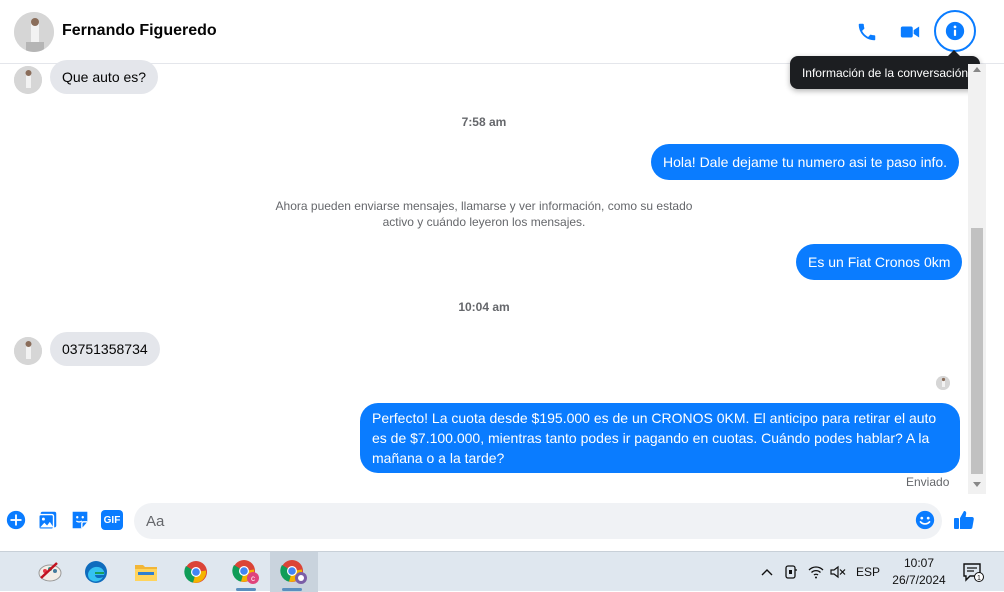 This screenshot has width=1004, height=592. Describe the element at coordinates (104, 77) in the screenshot. I see `incoming-message: Que auto es?` at that location.